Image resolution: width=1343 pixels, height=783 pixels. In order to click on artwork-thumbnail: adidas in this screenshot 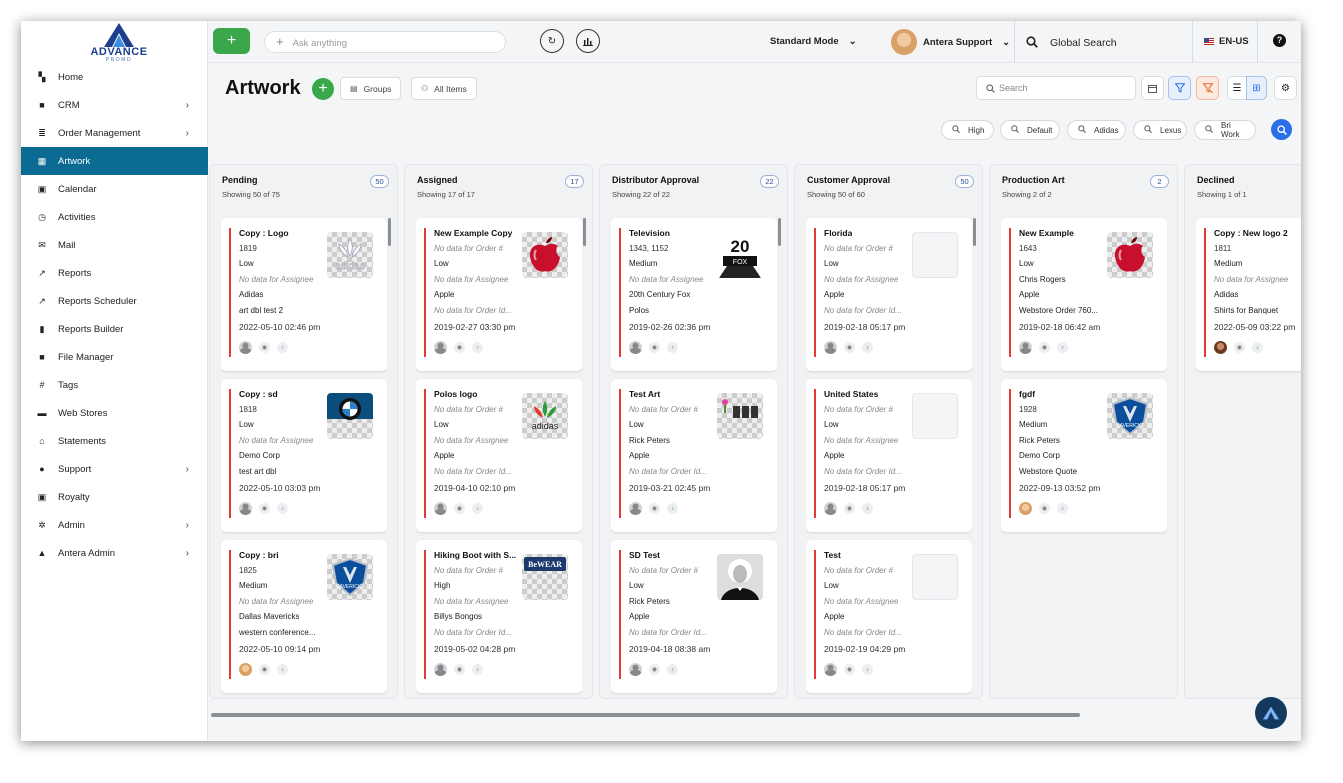, I will do `click(545, 416)`.